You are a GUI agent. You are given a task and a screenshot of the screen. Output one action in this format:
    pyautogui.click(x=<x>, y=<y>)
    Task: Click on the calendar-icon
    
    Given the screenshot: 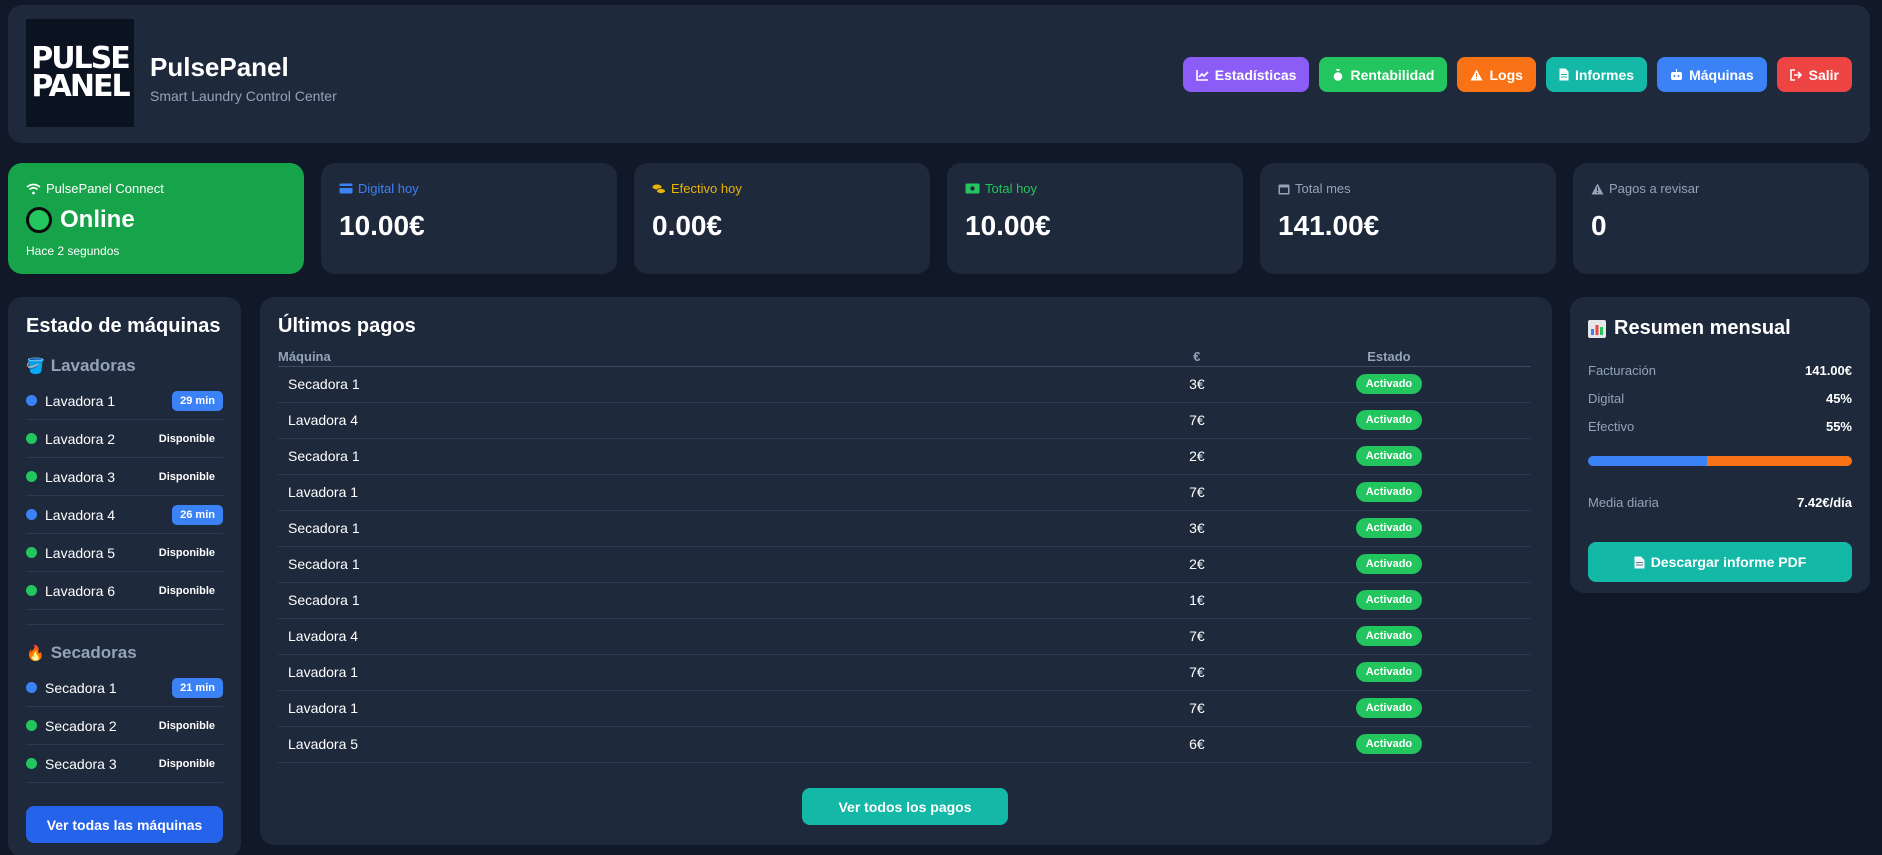 What is the action you would take?
    pyautogui.click(x=1284, y=189)
    